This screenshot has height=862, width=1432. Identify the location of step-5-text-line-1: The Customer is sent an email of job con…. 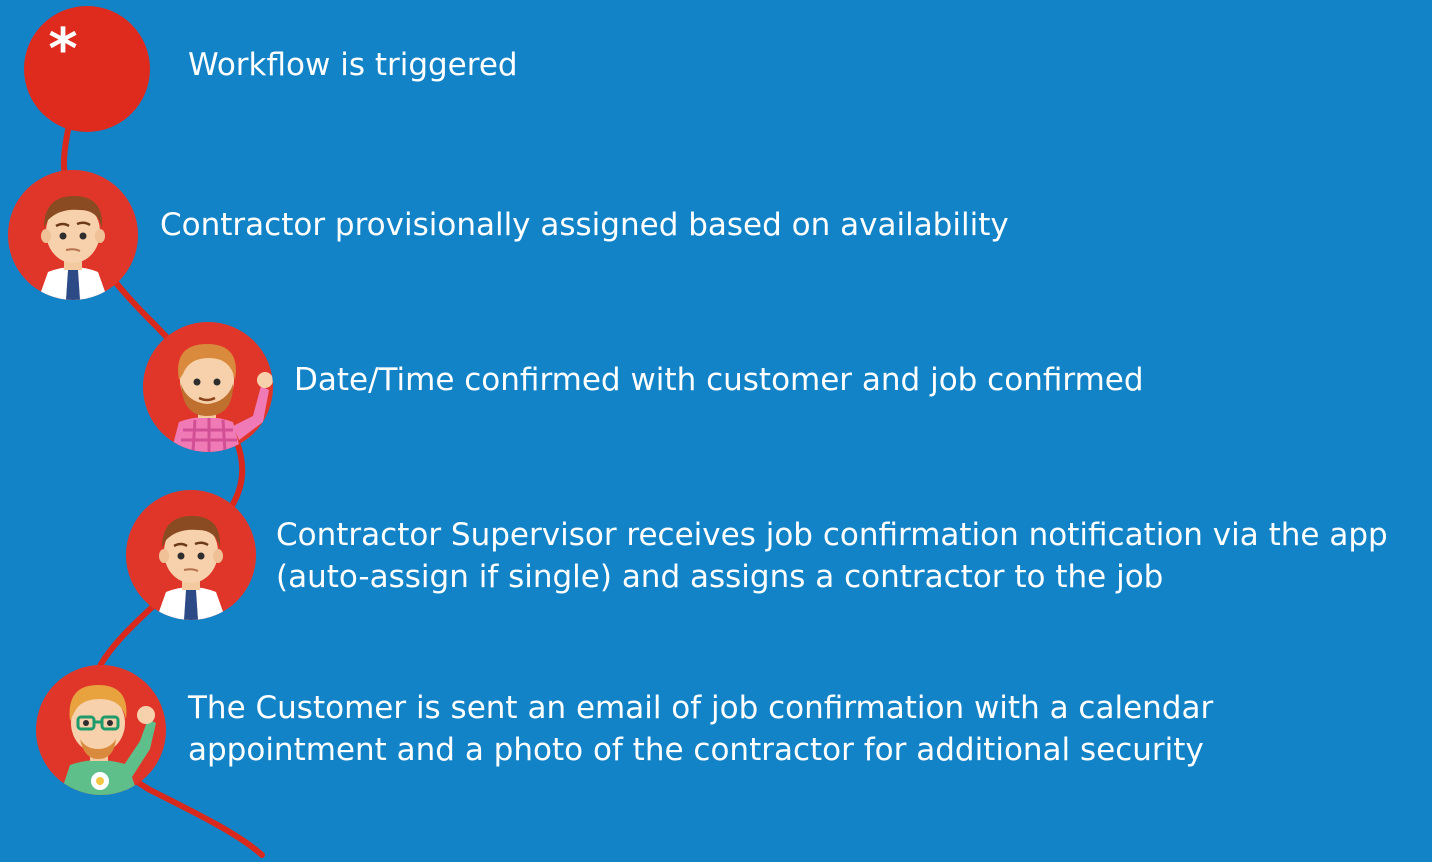
(701, 708).